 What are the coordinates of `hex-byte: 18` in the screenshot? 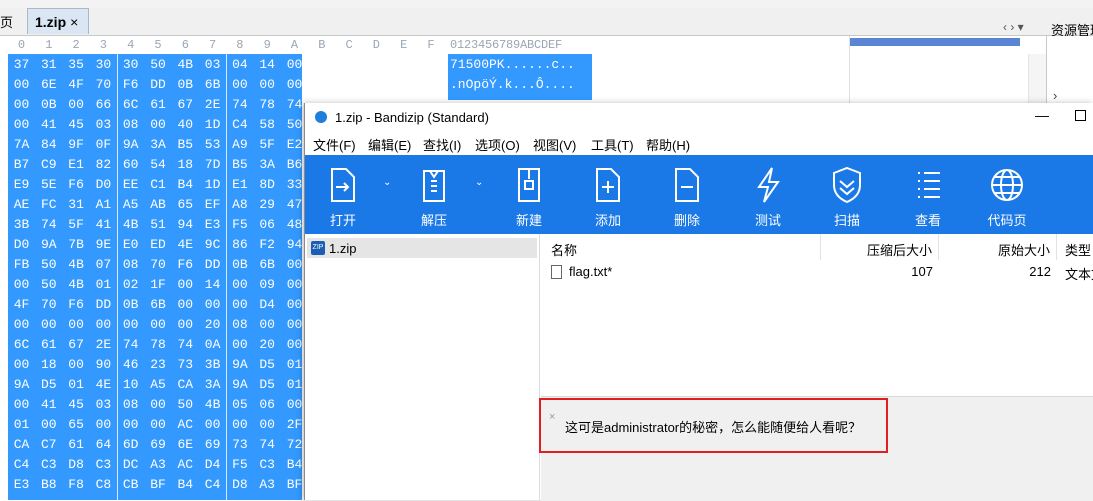 It's located at (185, 164).